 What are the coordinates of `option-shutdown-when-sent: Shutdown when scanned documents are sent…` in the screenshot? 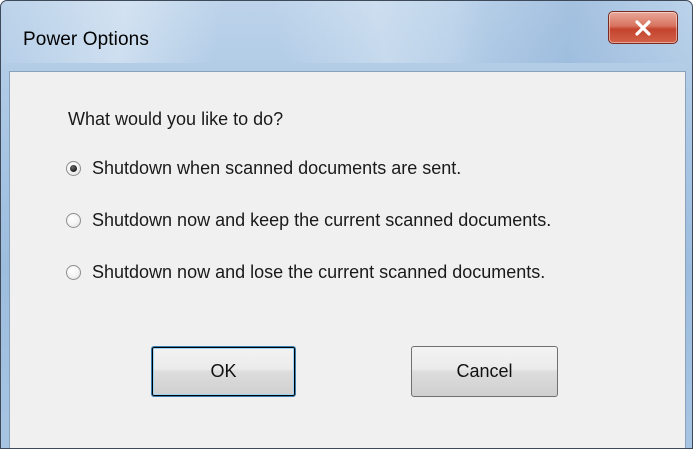 It's located at (263, 168).